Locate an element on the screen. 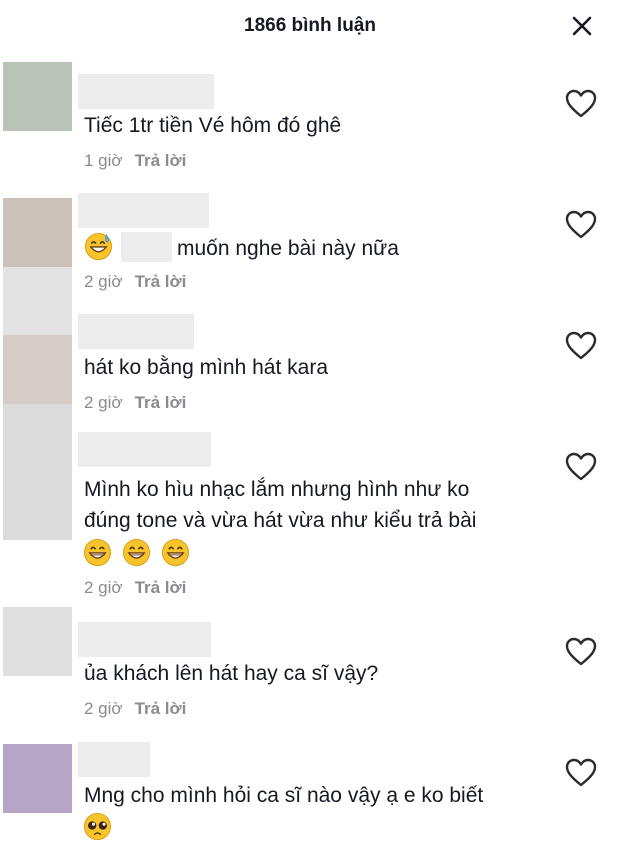 The height and width of the screenshot is (846, 620). comment-text-row: muốn nghe bài này nữa is located at coordinates (241, 248).